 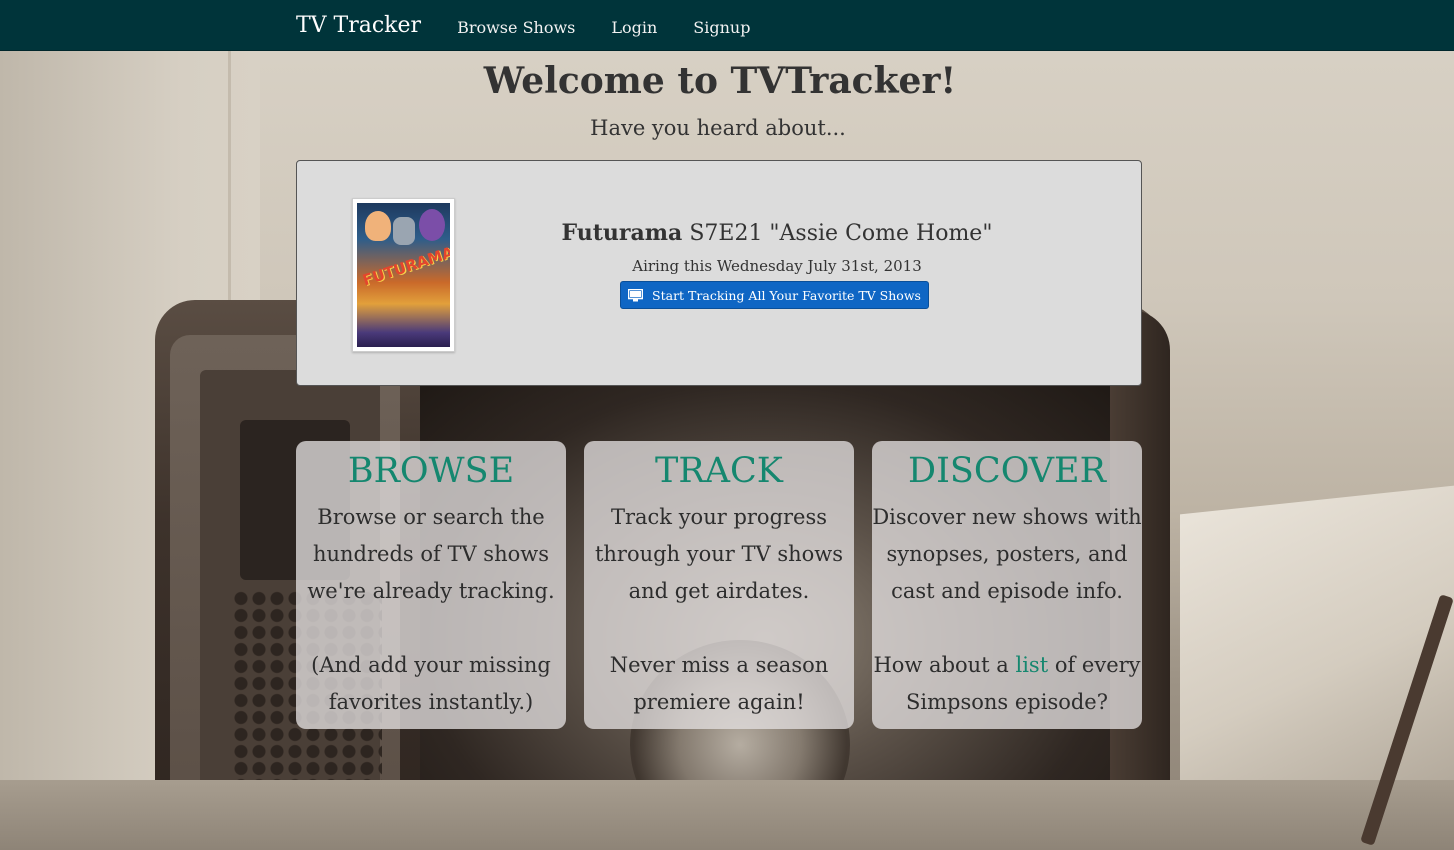 What do you see at coordinates (944, 665) in the screenshot?
I see `discover-note-before: How about a` at bounding box center [944, 665].